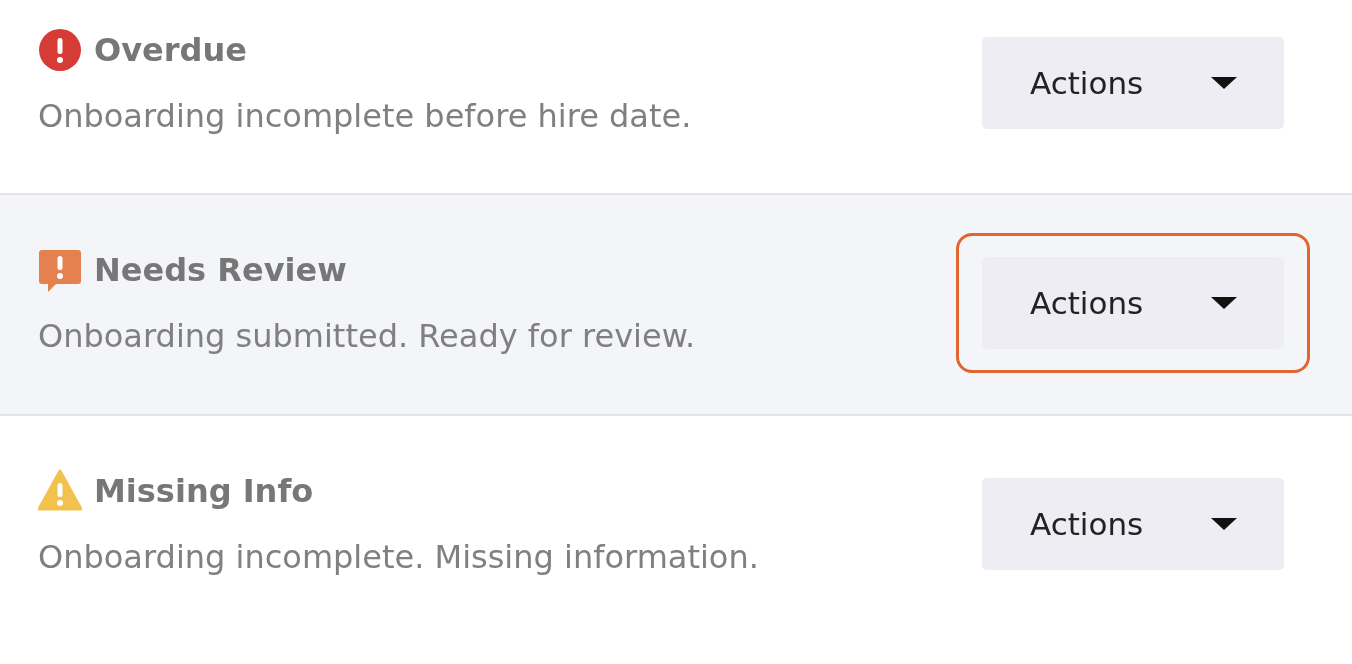  I want to click on warning-triangle-icon, so click(60, 491).